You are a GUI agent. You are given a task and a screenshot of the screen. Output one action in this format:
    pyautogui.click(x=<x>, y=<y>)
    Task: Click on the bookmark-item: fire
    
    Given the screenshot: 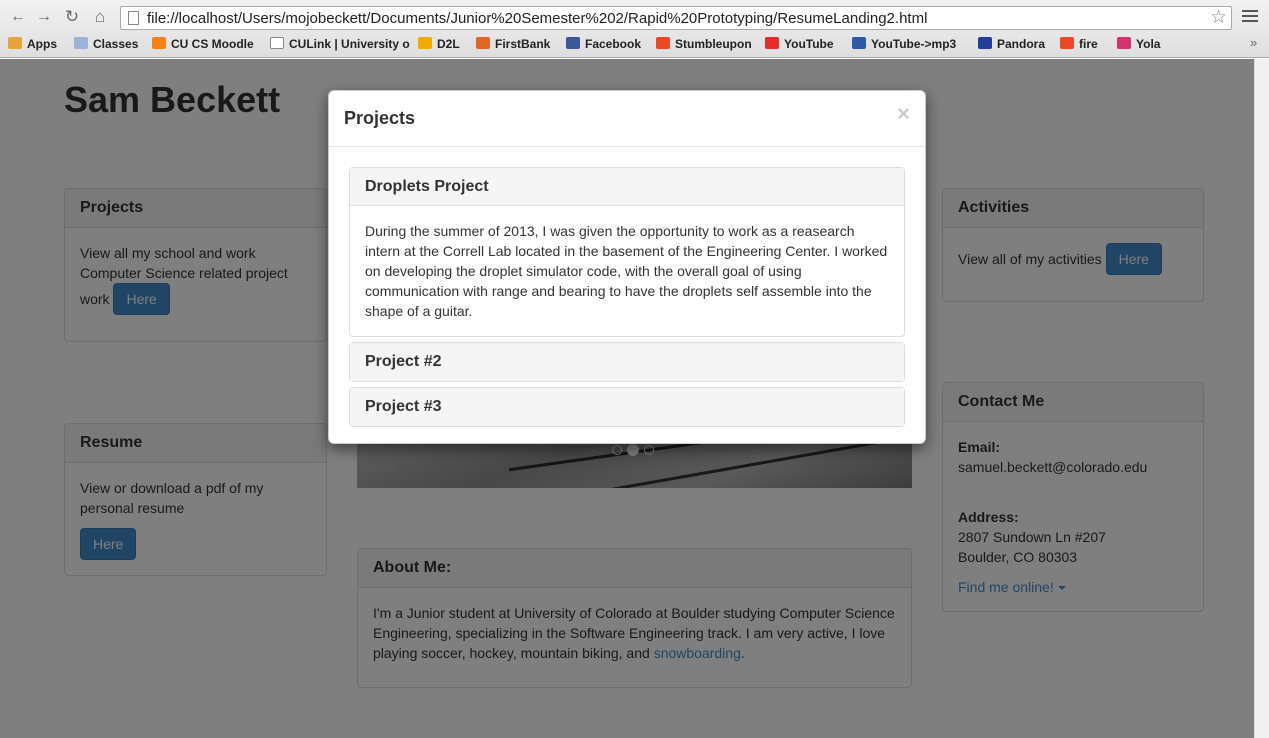 What is the action you would take?
    pyautogui.click(x=1079, y=44)
    